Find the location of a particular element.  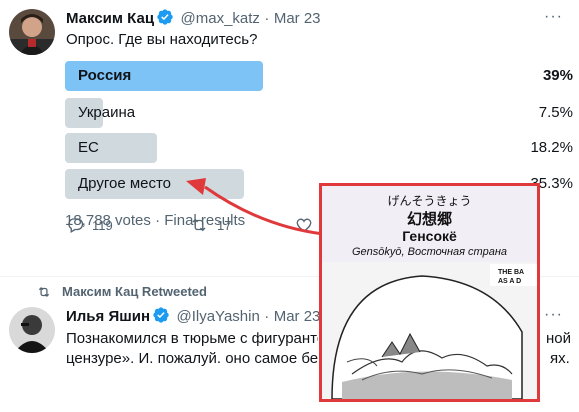

poll-option-label: Другое место is located at coordinates (125, 183).